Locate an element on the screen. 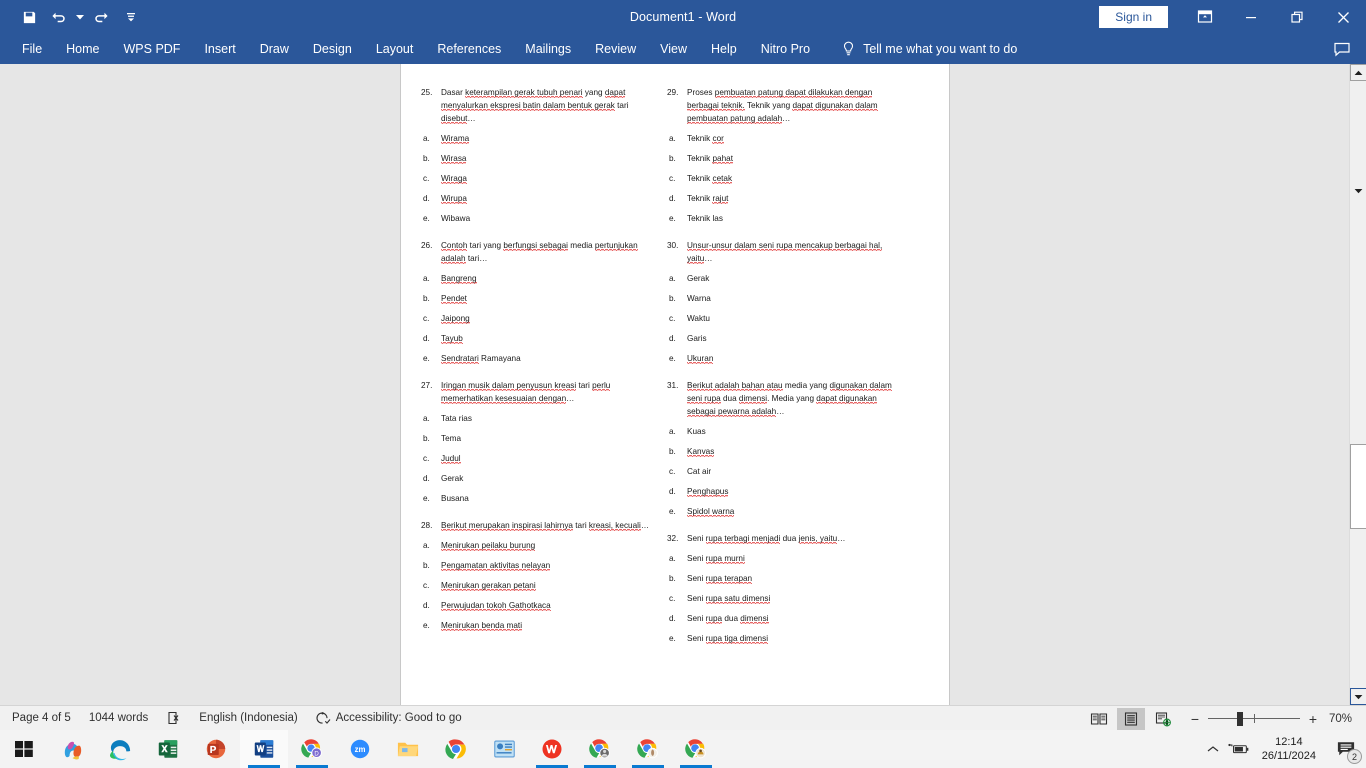  tab-references: References is located at coordinates (469, 49).